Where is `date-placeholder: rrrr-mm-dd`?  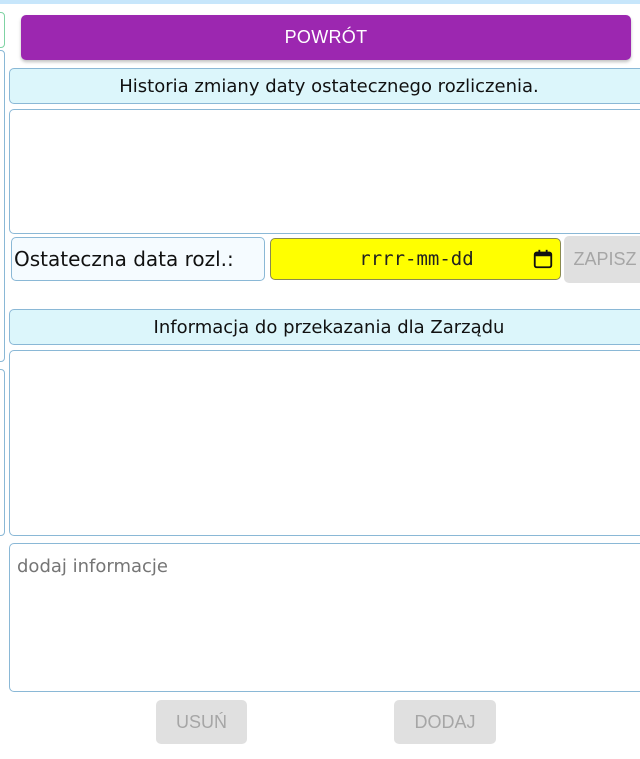
date-placeholder: rrrr-mm-dd is located at coordinates (416, 259).